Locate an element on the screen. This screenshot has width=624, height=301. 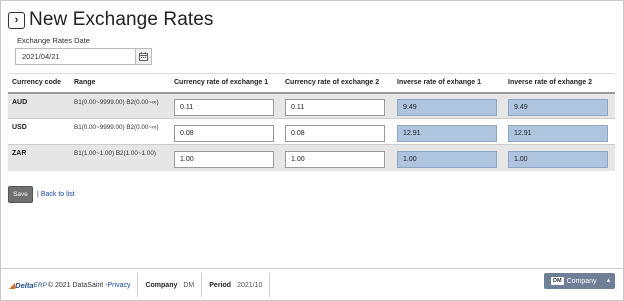
currency-code: AUD is located at coordinates (39, 105).